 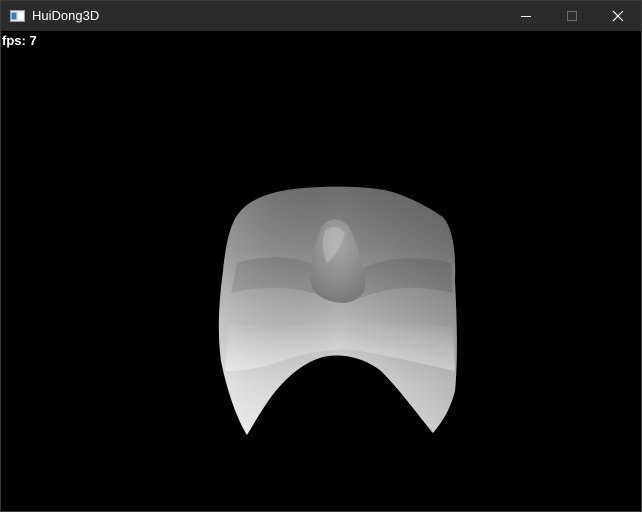 I want to click on app-window-icon, so click(x=17, y=16).